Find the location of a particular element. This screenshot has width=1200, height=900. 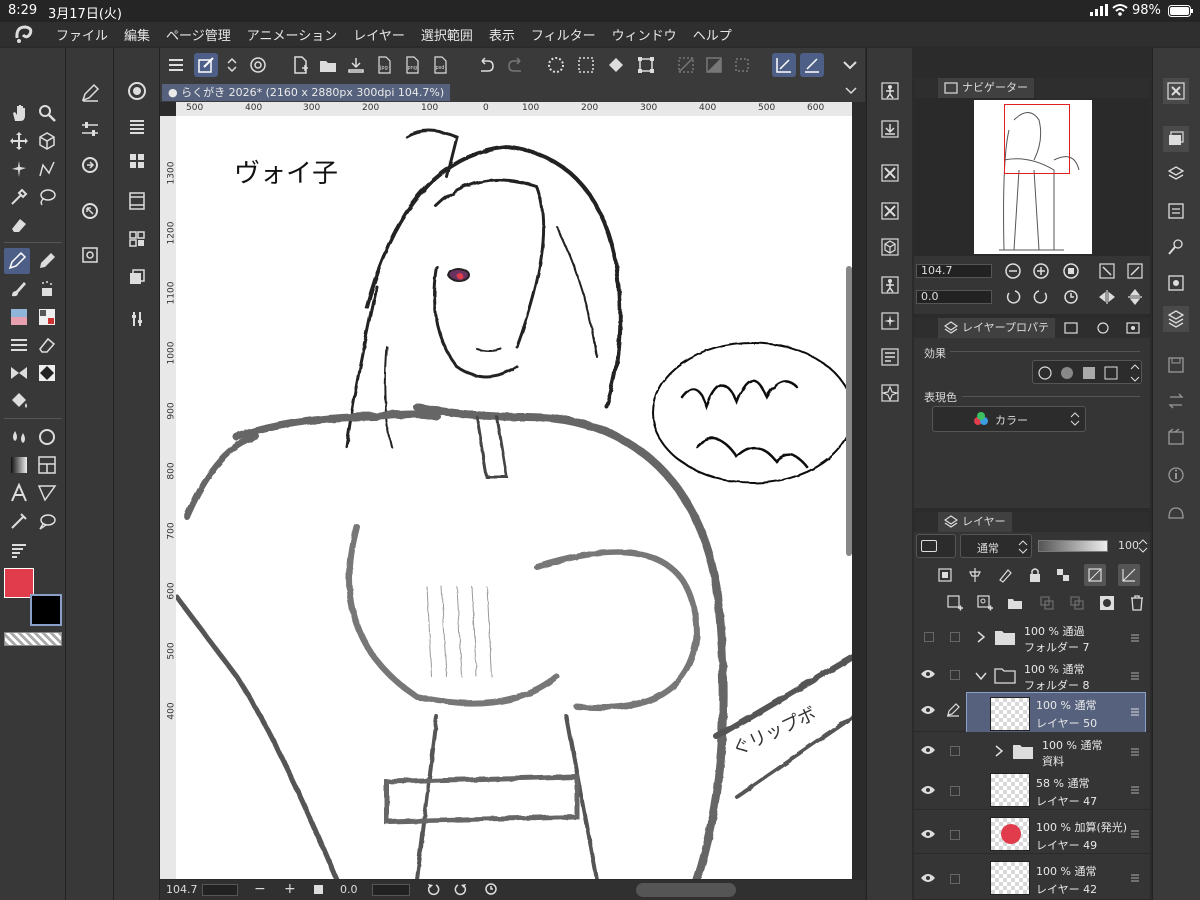

adjust-icon is located at coordinates (137, 319).